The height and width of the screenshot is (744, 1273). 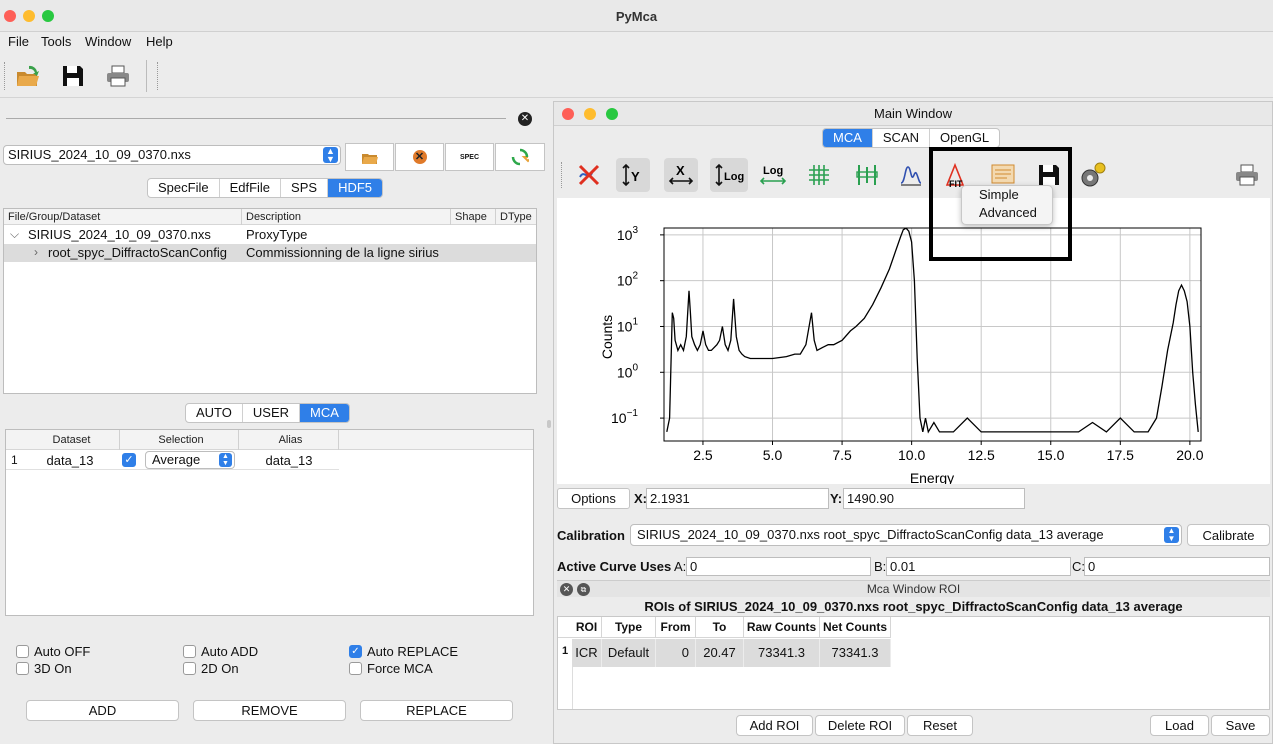 I want to click on roi-cell-roi: ICR, so click(x=587, y=653).